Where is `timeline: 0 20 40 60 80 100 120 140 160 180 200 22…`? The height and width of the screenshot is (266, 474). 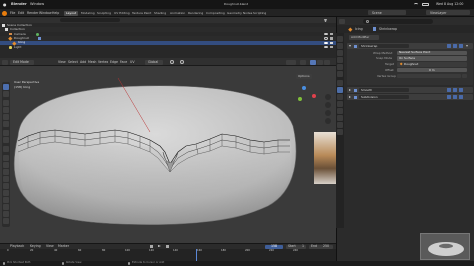
timeline: 0 20 40 60 80 100 120 140 160 180 200 22… is located at coordinates (168, 255).